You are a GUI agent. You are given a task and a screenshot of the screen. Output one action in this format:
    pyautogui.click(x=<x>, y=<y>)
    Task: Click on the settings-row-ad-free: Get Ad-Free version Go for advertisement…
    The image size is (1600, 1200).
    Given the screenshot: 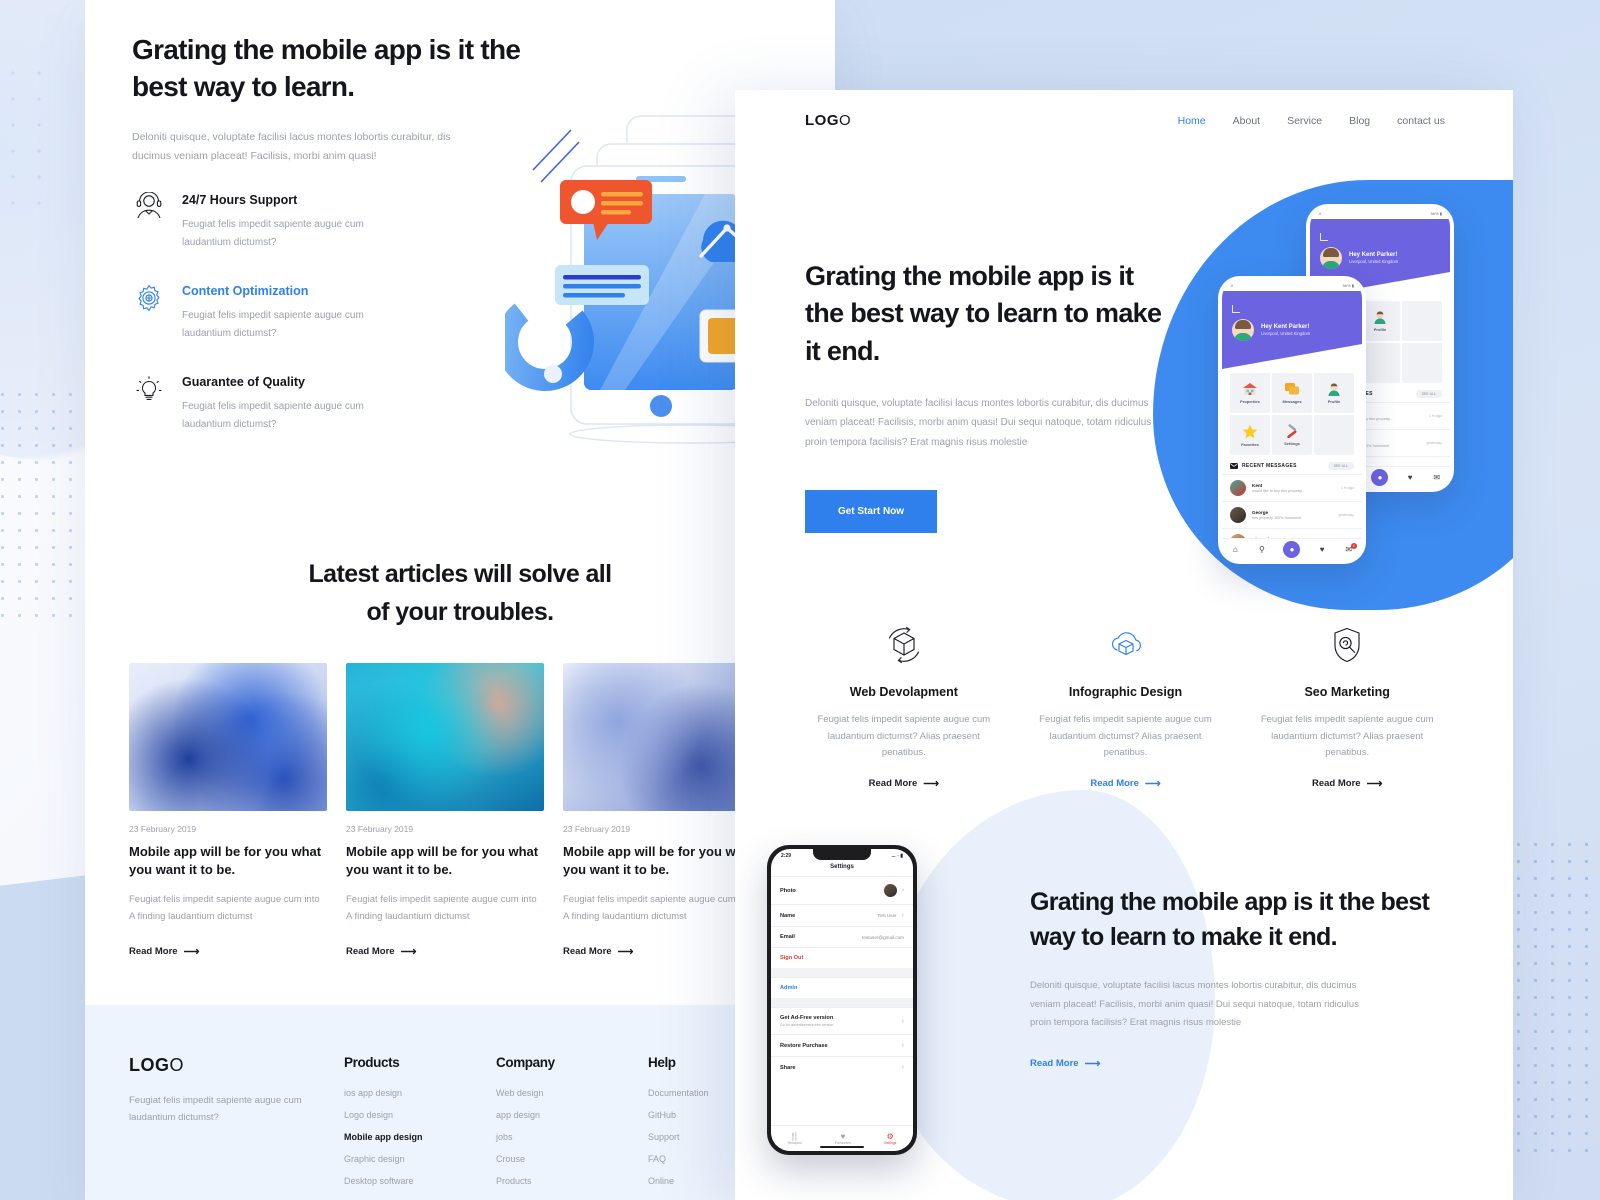 What is the action you would take?
    pyautogui.click(x=842, y=1020)
    